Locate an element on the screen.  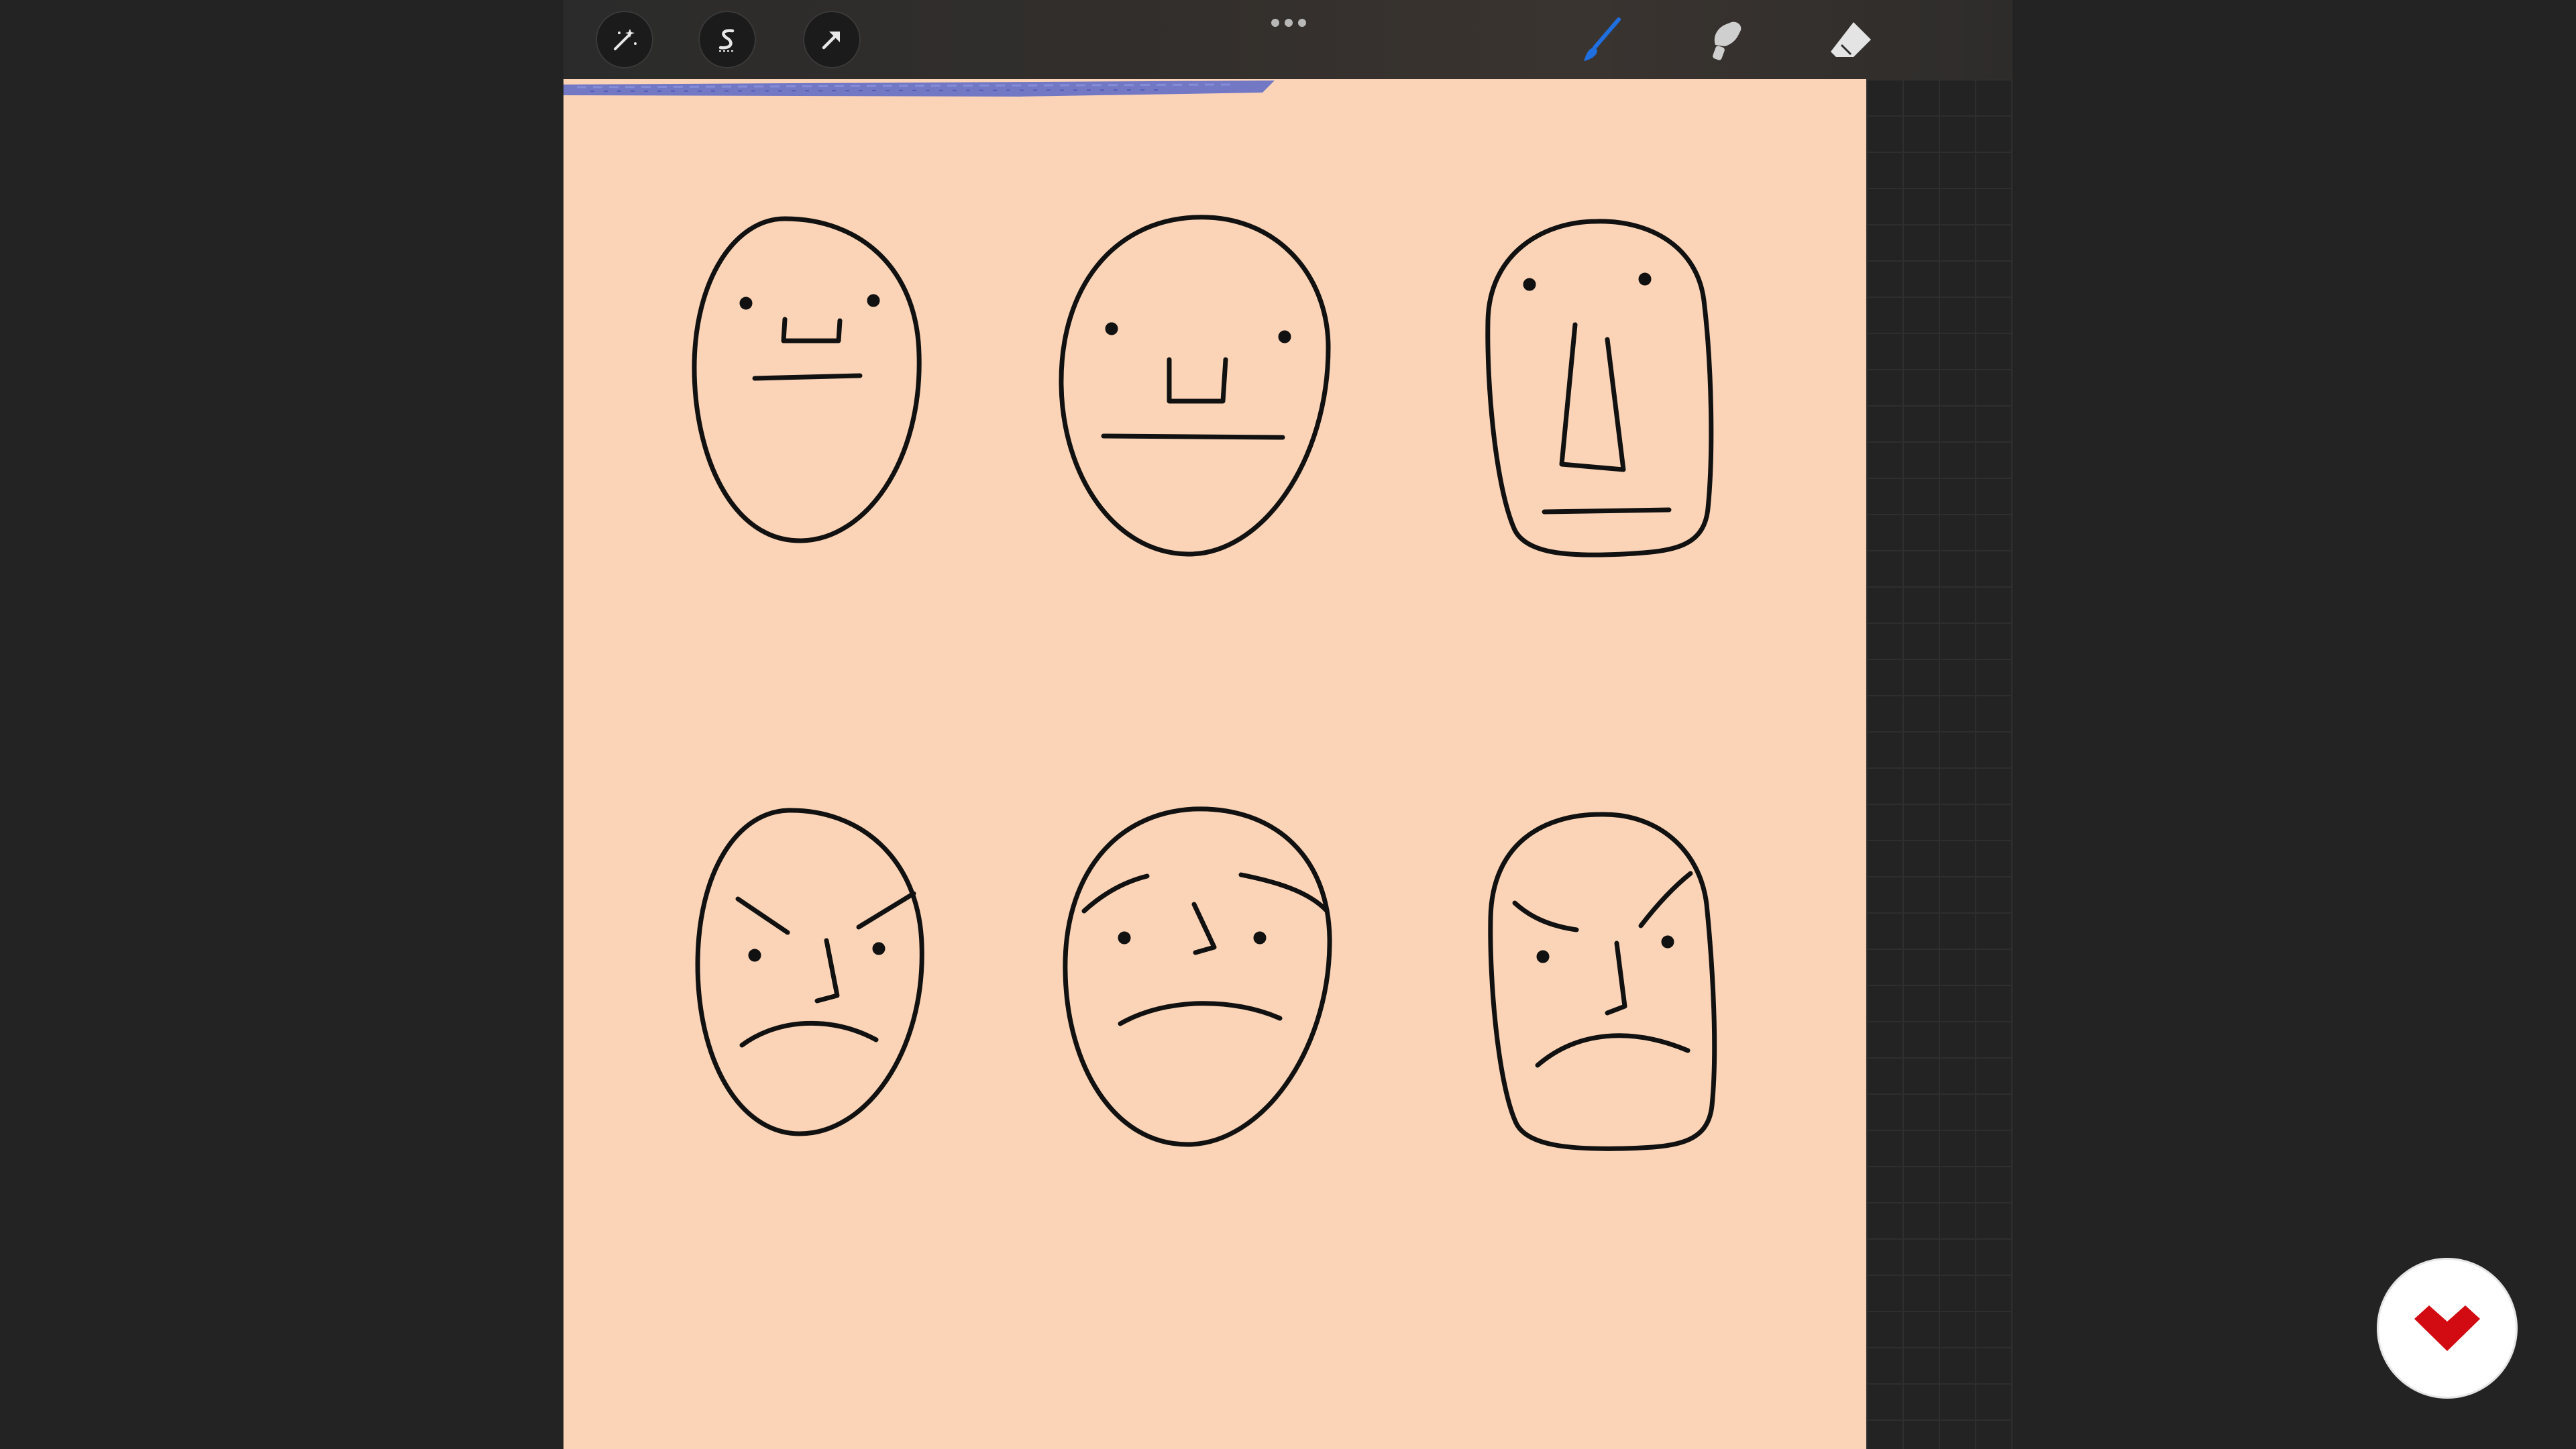
blue-brush-stroke is located at coordinates (919, 88).